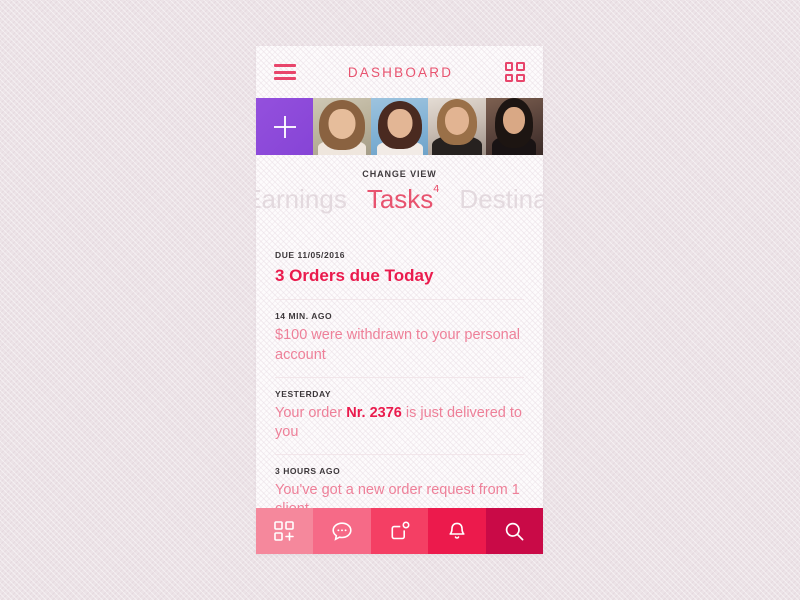  I want to click on search-icon, so click(514, 531).